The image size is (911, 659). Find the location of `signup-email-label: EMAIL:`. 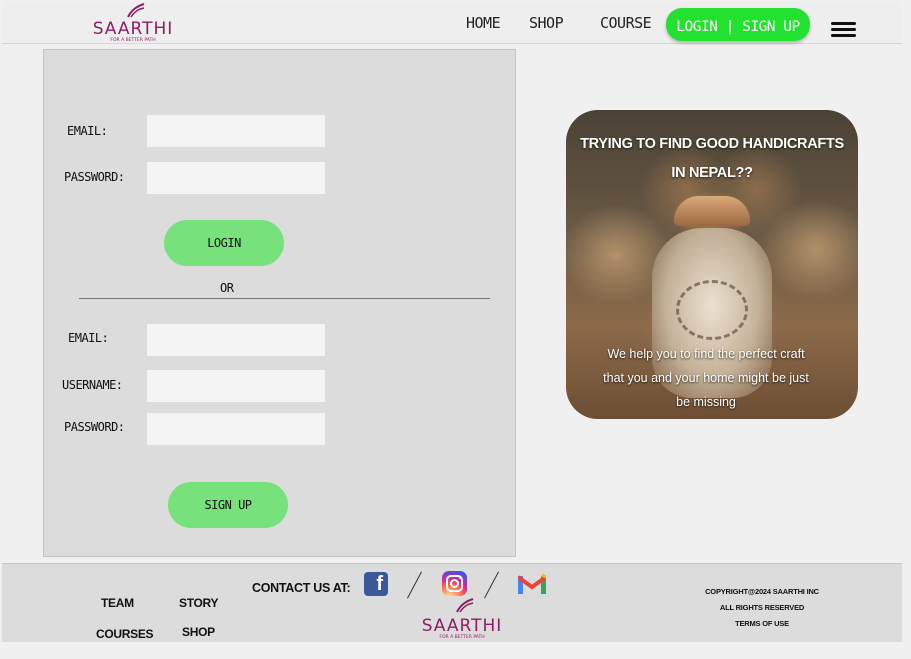

signup-email-label: EMAIL: is located at coordinates (88, 338).